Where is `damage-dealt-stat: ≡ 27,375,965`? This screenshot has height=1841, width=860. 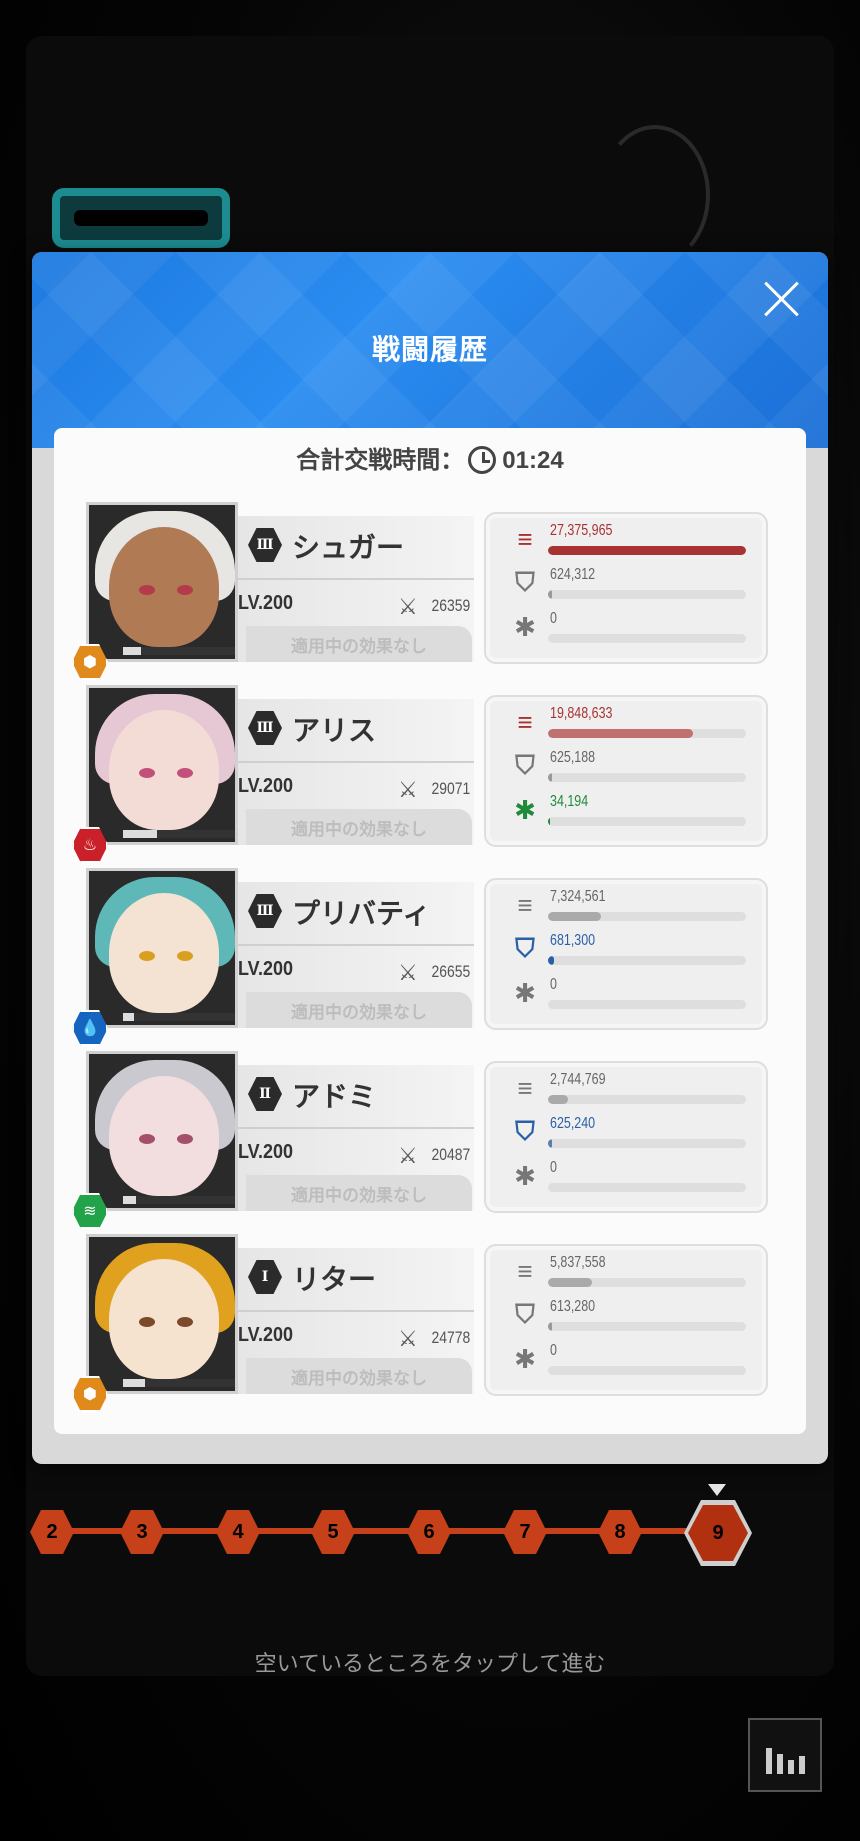
damage-dealt-stat: ≡ 27,375,965 is located at coordinates (635, 542).